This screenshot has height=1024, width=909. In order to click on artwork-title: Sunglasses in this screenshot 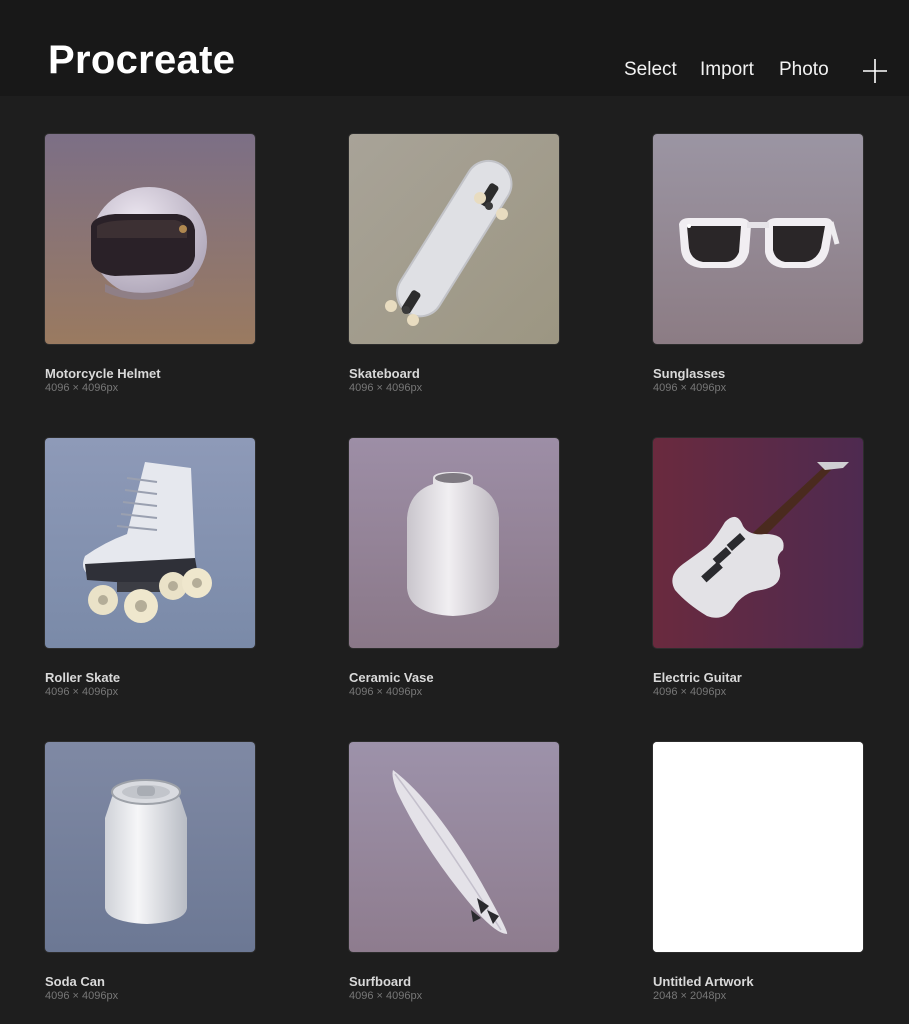, I will do `click(689, 373)`.